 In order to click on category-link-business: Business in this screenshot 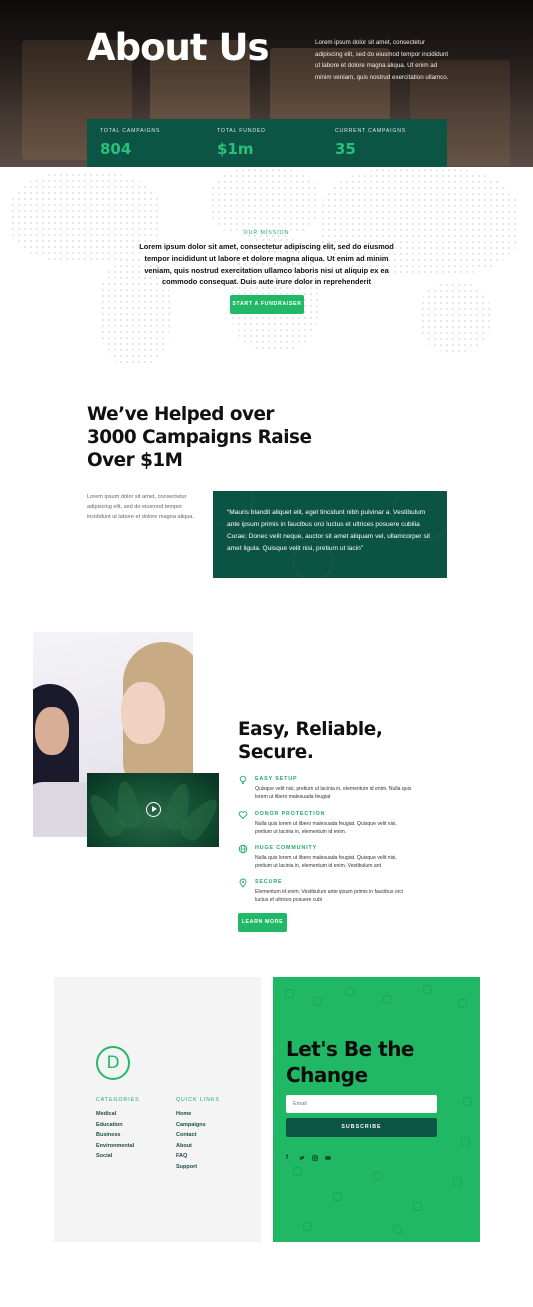, I will do `click(115, 1135)`.